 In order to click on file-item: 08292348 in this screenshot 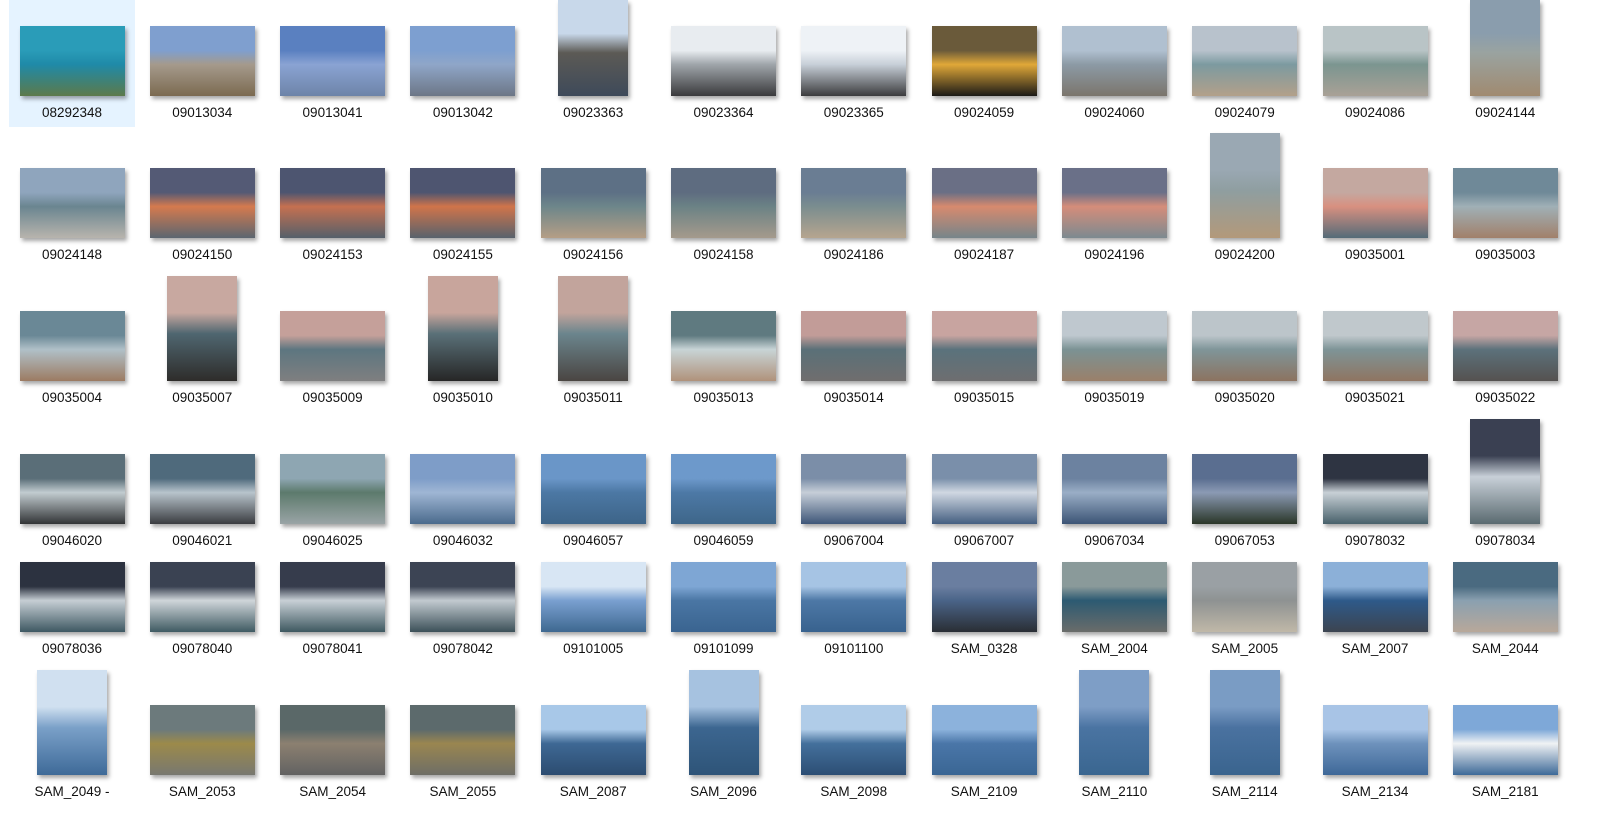, I will do `click(72, 63)`.